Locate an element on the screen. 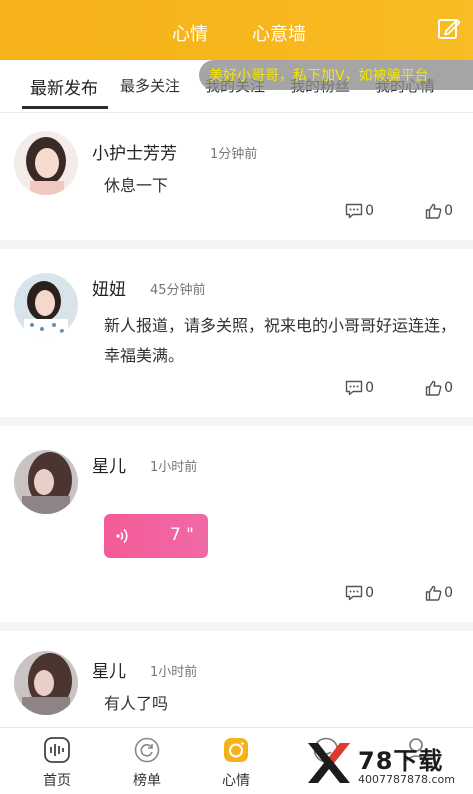 The image size is (473, 794). nav-label: 榜单 is located at coordinates (147, 781).